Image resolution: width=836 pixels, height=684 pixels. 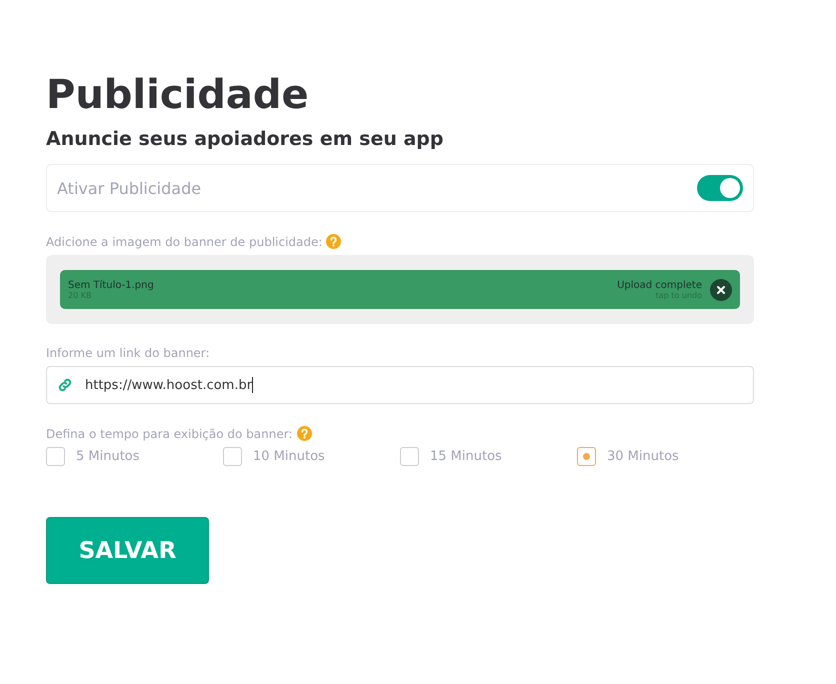 I want to click on toggle-switch, so click(x=720, y=188).